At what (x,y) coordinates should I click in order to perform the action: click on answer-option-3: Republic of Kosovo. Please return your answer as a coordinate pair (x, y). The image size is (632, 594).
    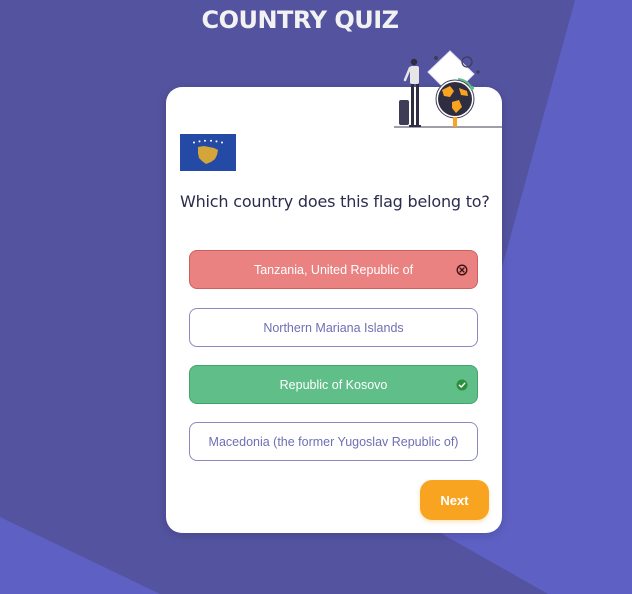
    Looking at the image, I should click on (333, 384).